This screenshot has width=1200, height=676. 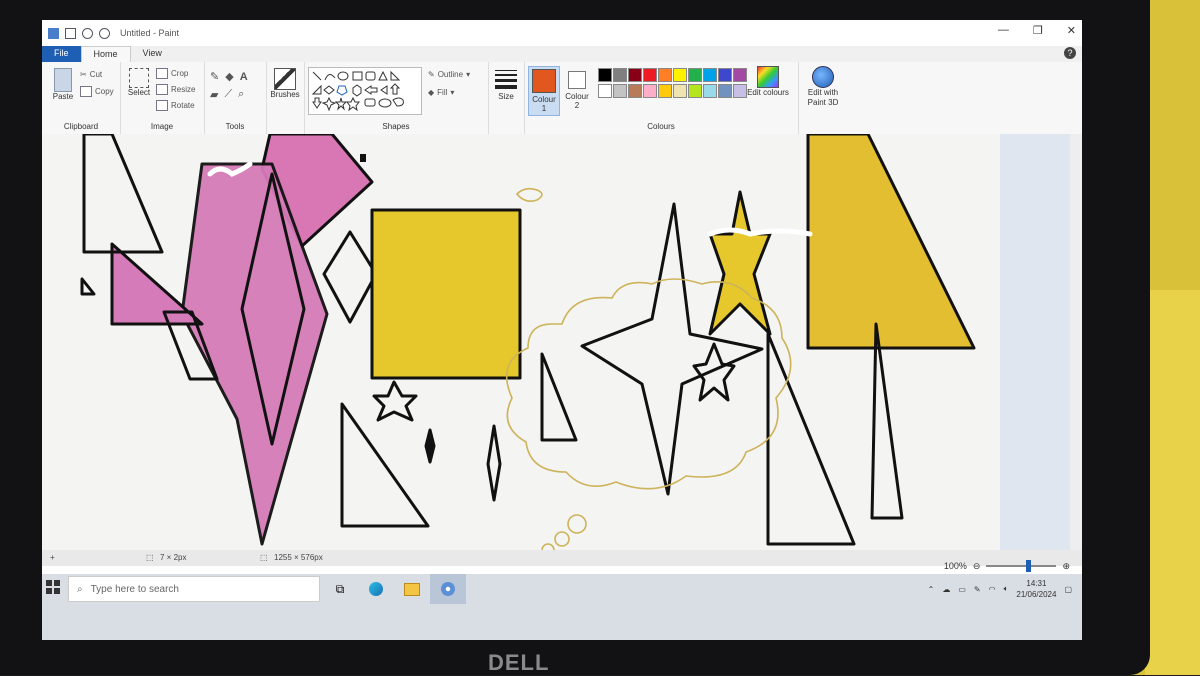 I want to click on paint3d-icon, so click(x=823, y=77).